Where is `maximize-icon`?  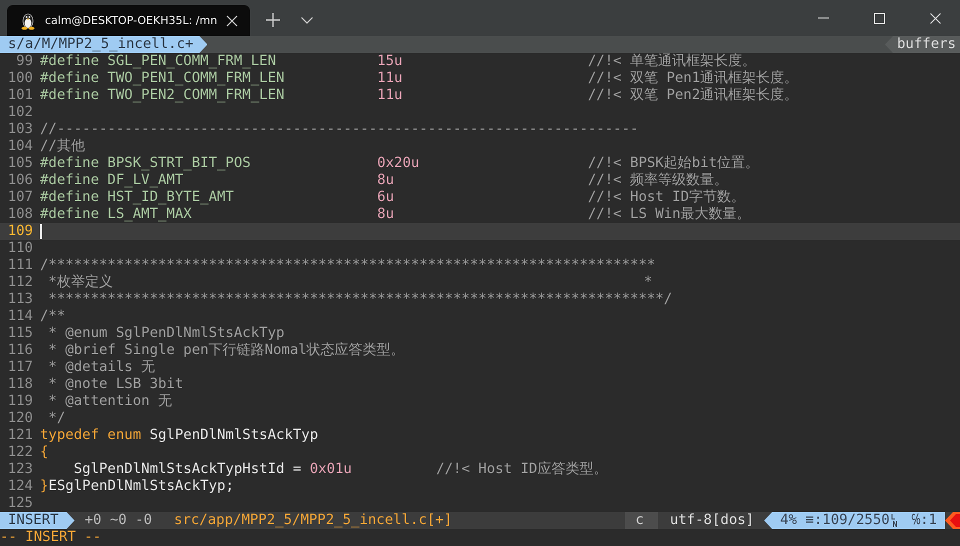 maximize-icon is located at coordinates (879, 18).